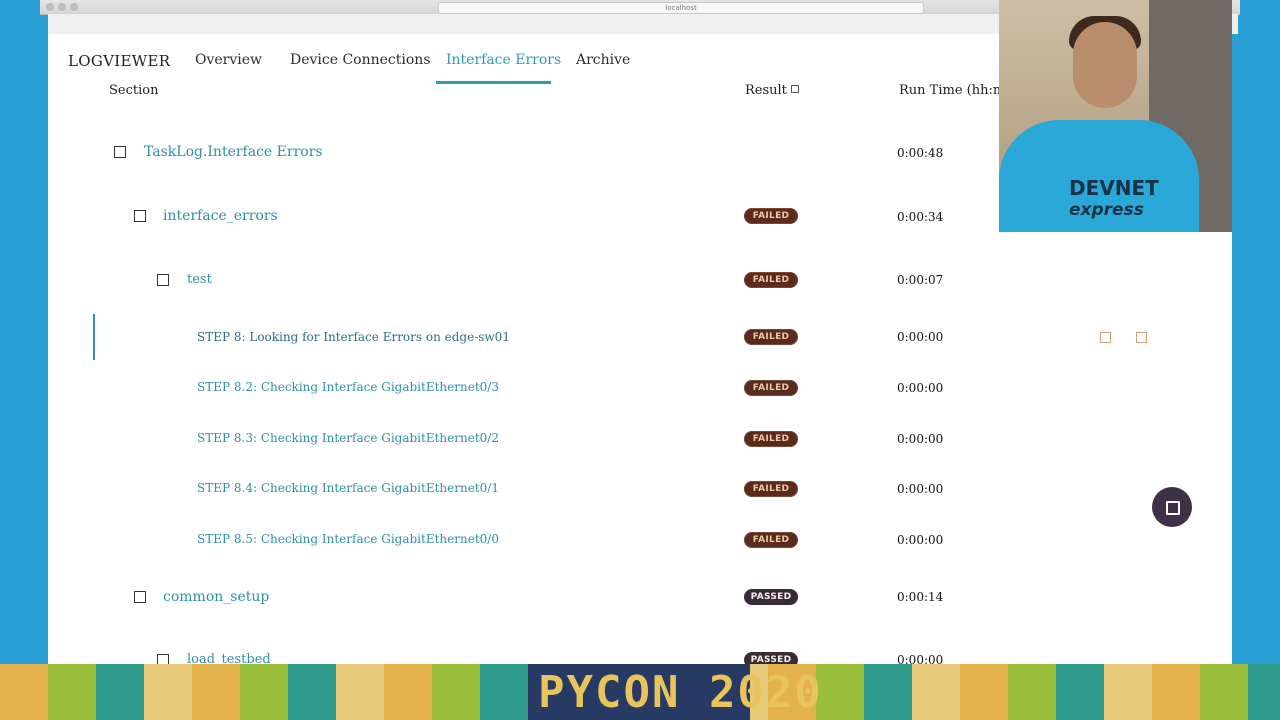  Describe the element at coordinates (94, 337) in the screenshot. I see `selected-row-indicator` at that location.